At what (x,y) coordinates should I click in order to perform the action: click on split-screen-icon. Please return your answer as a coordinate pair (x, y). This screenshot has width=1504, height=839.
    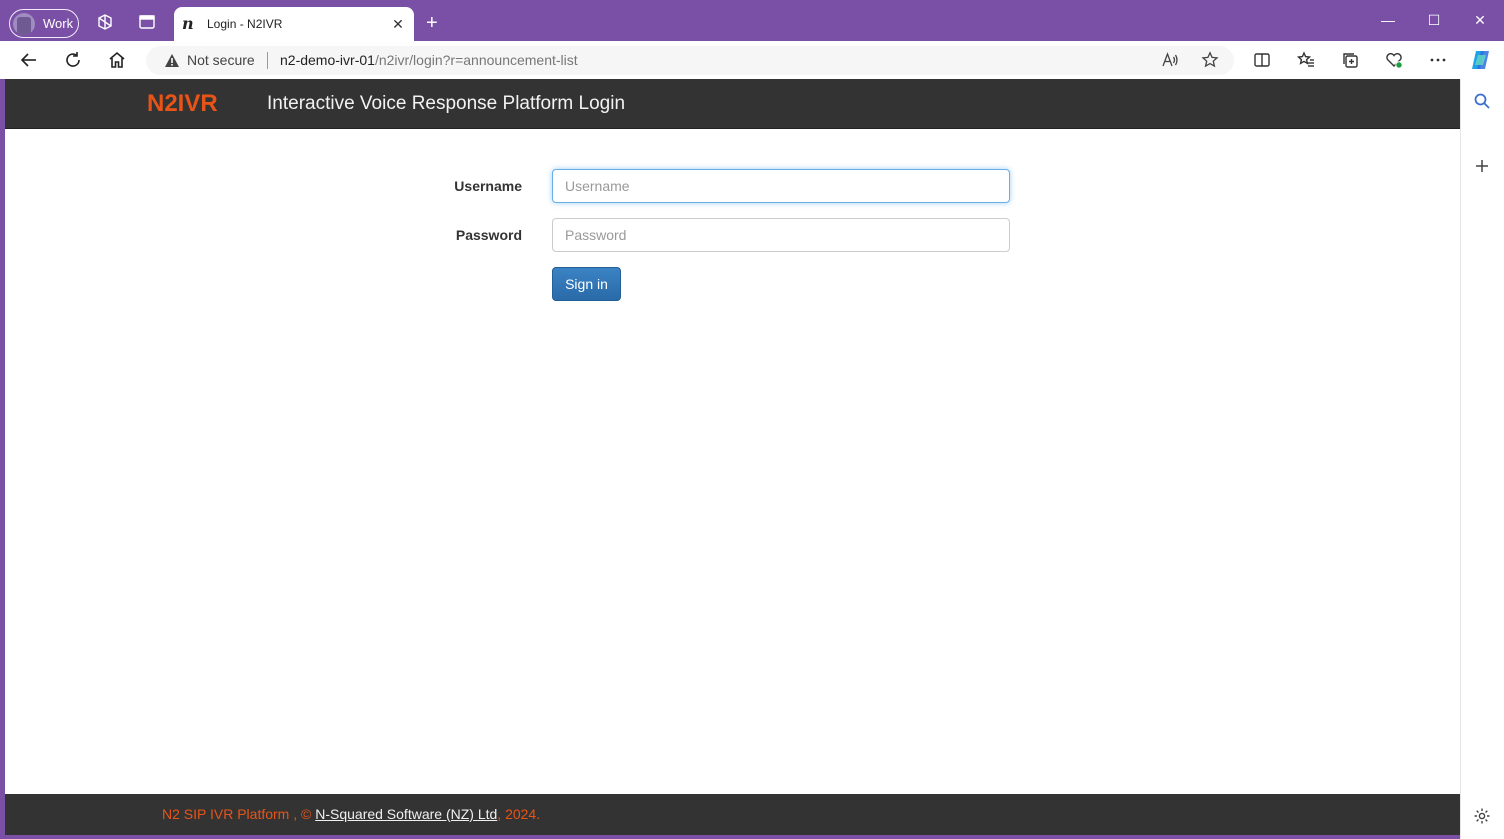
    Looking at the image, I should click on (1262, 60).